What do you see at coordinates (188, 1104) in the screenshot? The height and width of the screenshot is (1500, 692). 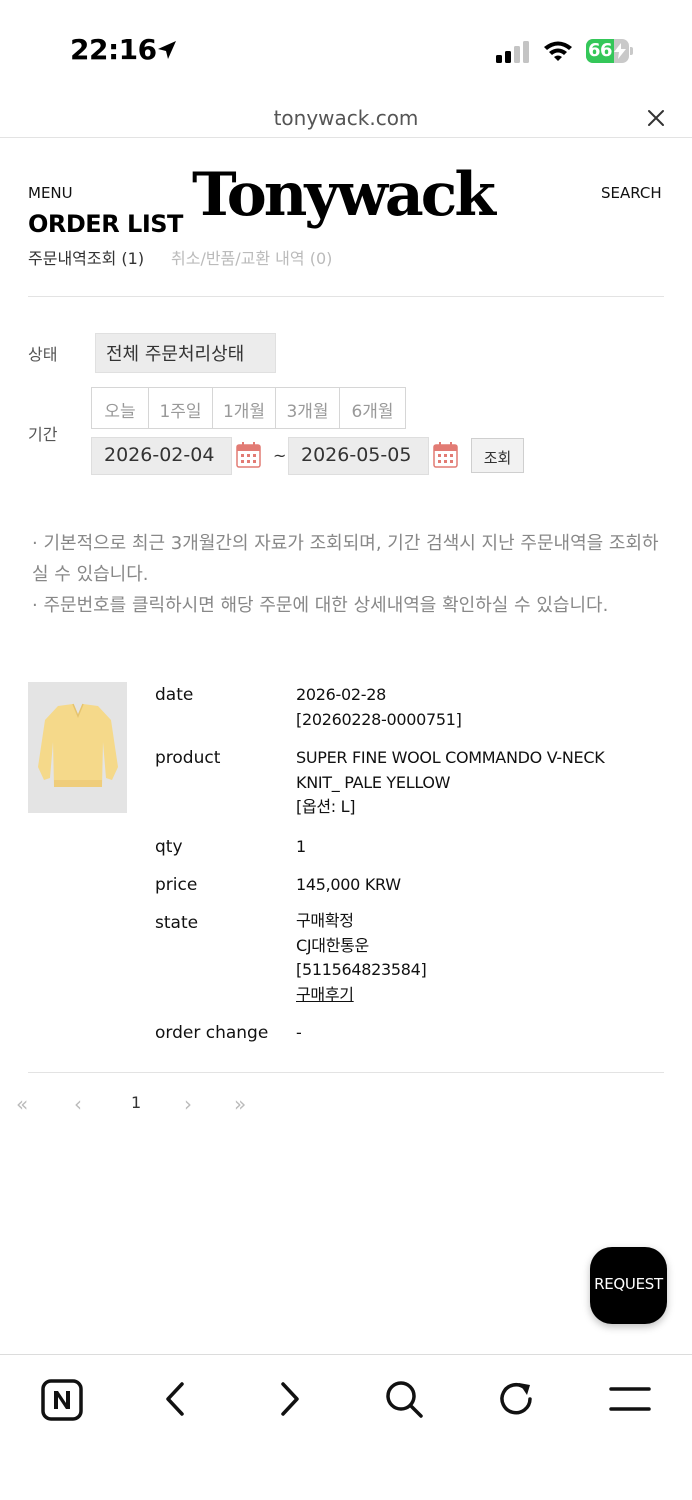 I see `next-page-button: ›` at bounding box center [188, 1104].